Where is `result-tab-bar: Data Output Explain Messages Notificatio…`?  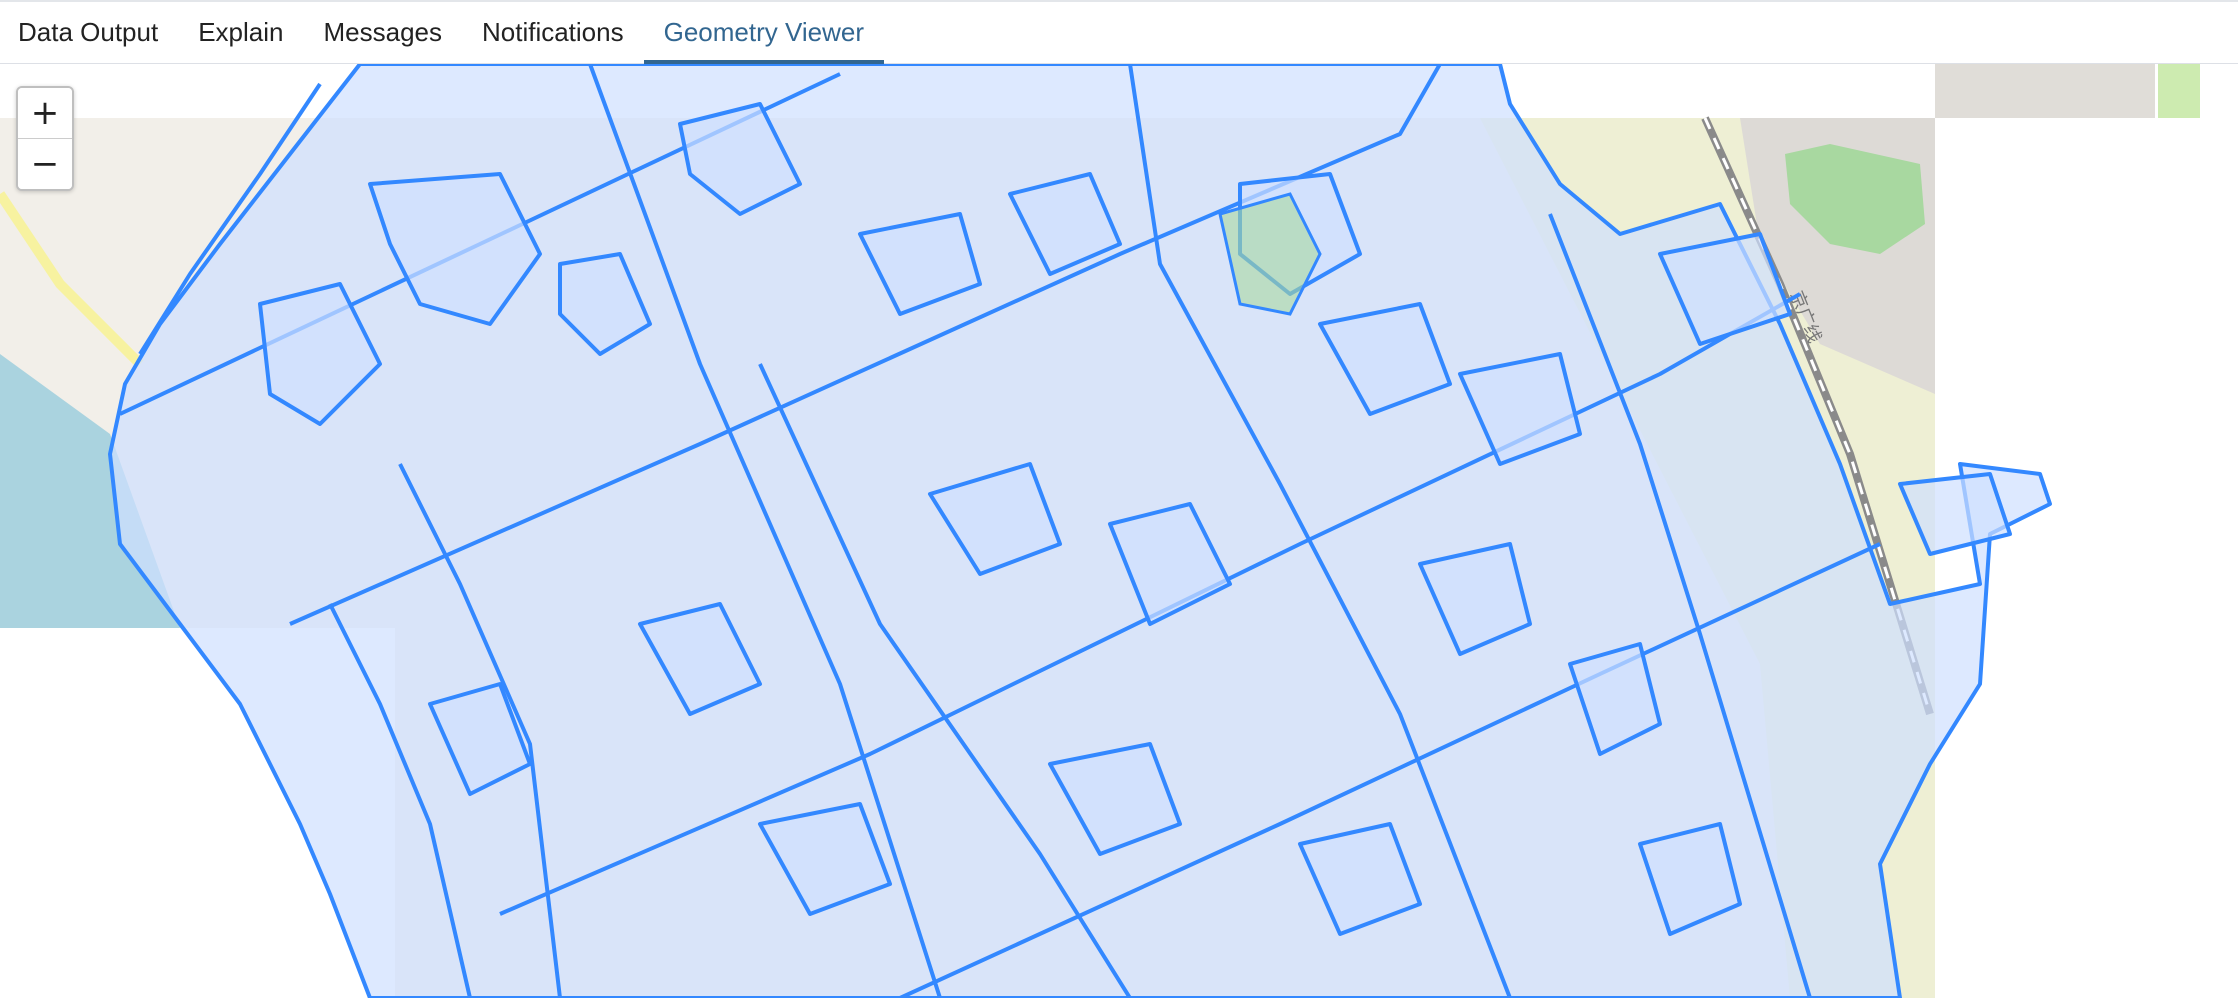 result-tab-bar: Data Output Explain Messages Notificatio… is located at coordinates (1119, 33).